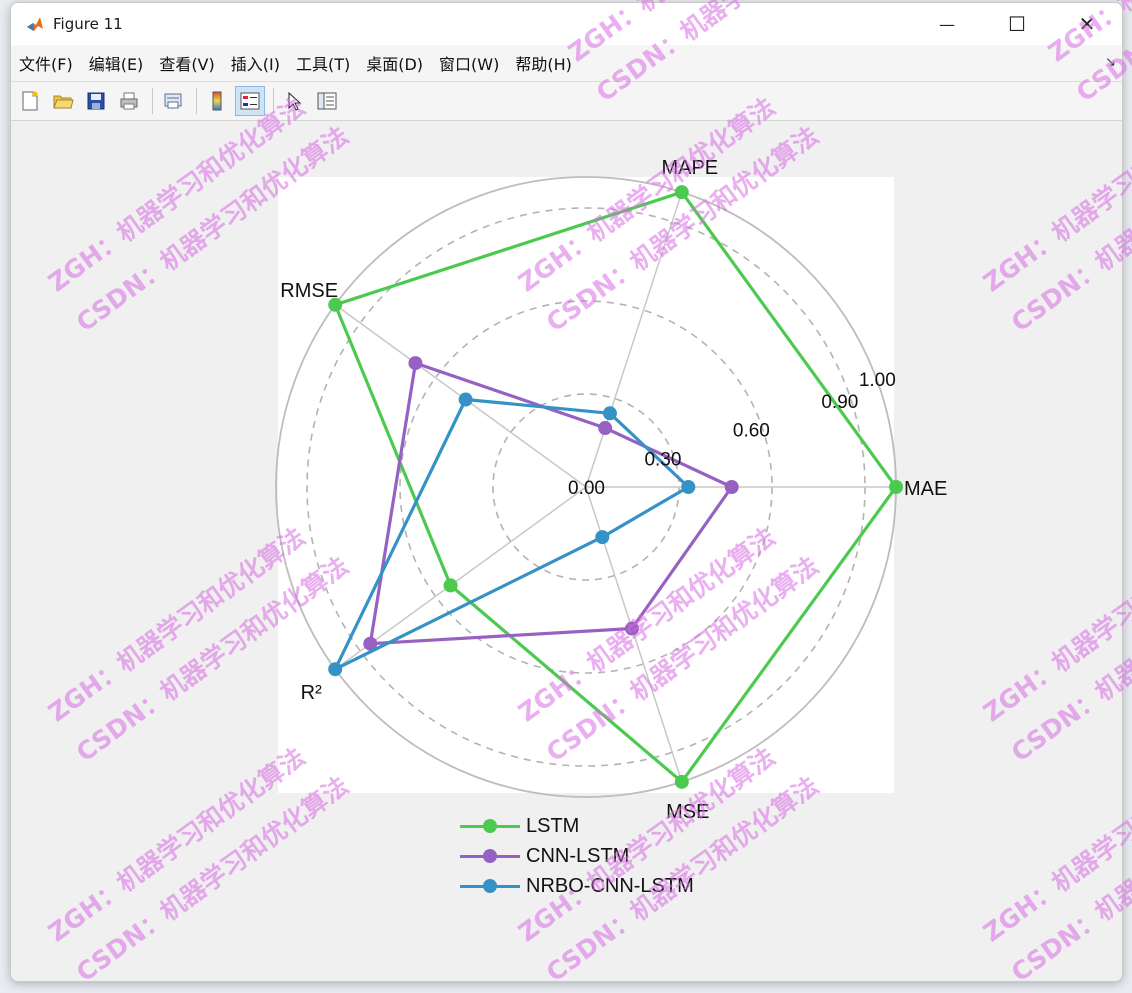 Image resolution: width=1132 pixels, height=993 pixels. What do you see at coordinates (543, 63) in the screenshot?
I see `menu-help: 帮助(H)` at bounding box center [543, 63].